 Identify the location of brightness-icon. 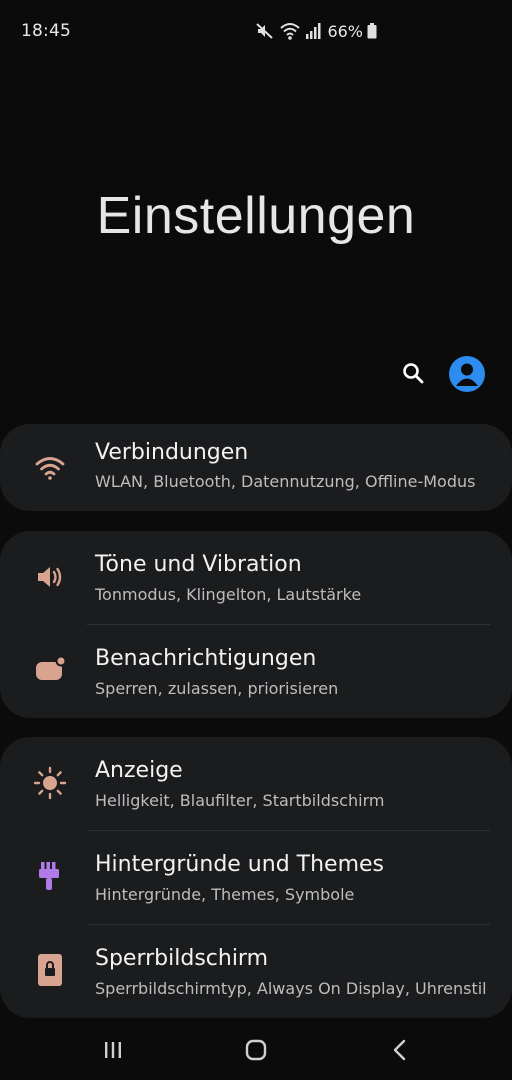
(50, 783).